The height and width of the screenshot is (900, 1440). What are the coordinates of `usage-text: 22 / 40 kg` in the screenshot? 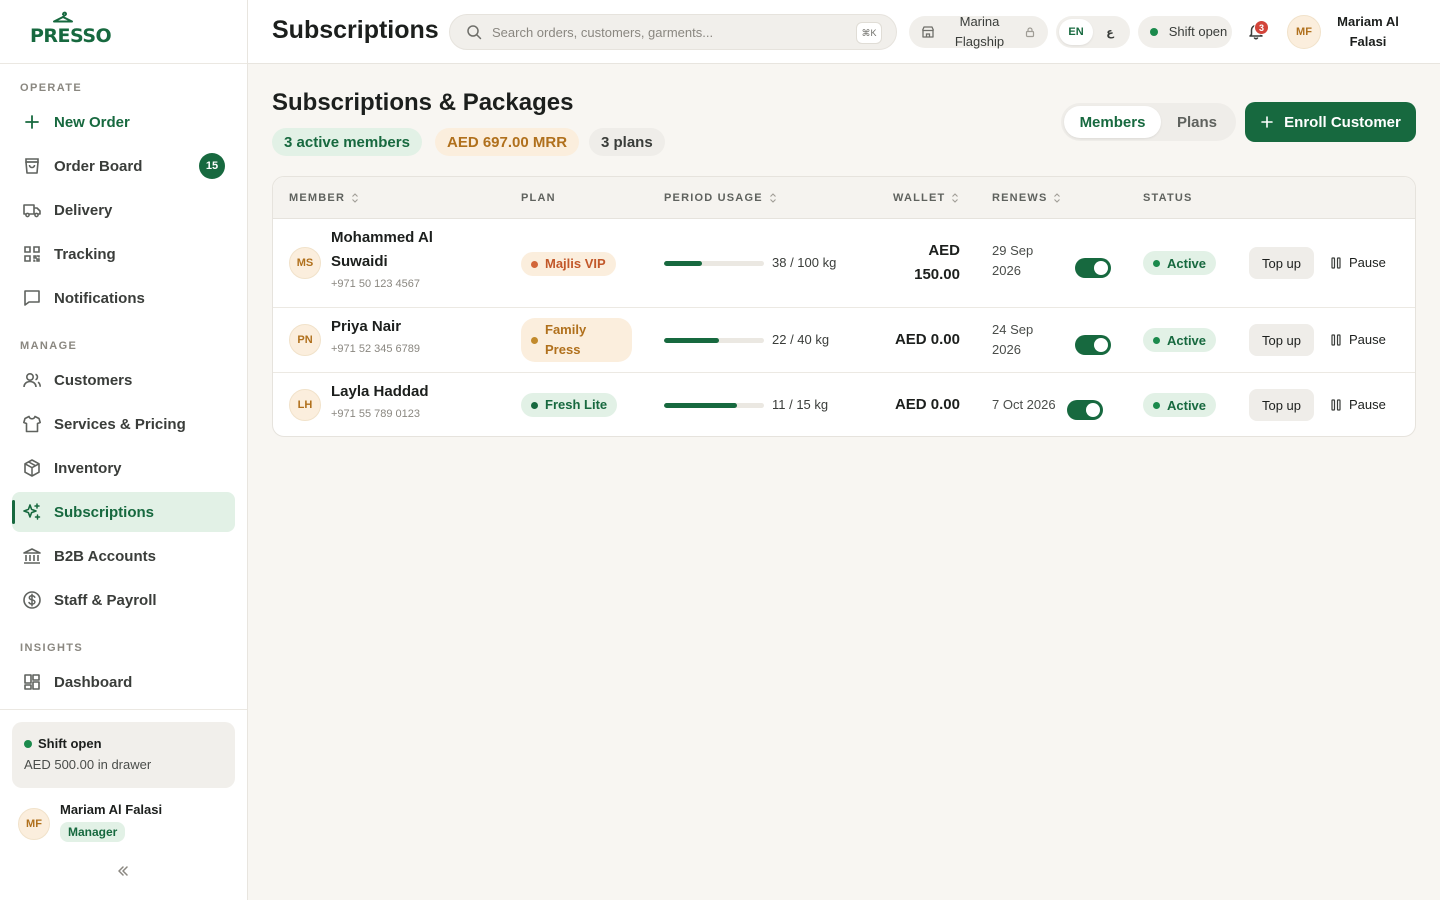 It's located at (801, 339).